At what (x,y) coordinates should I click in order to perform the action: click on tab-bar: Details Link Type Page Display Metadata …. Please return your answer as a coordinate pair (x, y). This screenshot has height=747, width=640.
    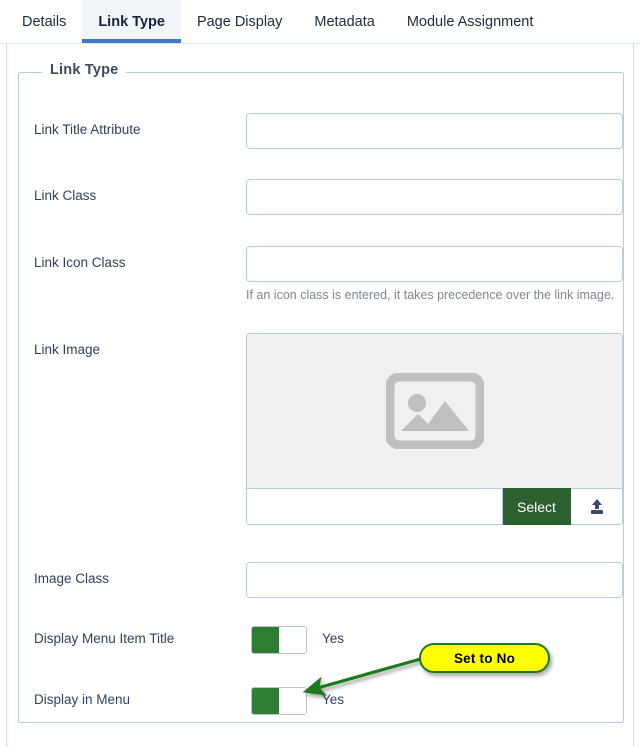
    Looking at the image, I should click on (320, 22).